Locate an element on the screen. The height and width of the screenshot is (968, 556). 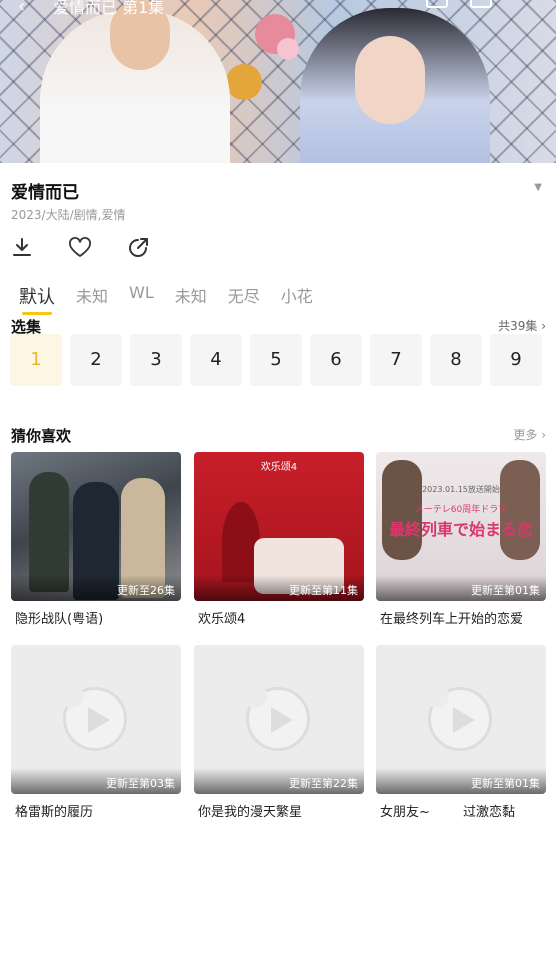
tv-cast-icon is located at coordinates (481, 4).